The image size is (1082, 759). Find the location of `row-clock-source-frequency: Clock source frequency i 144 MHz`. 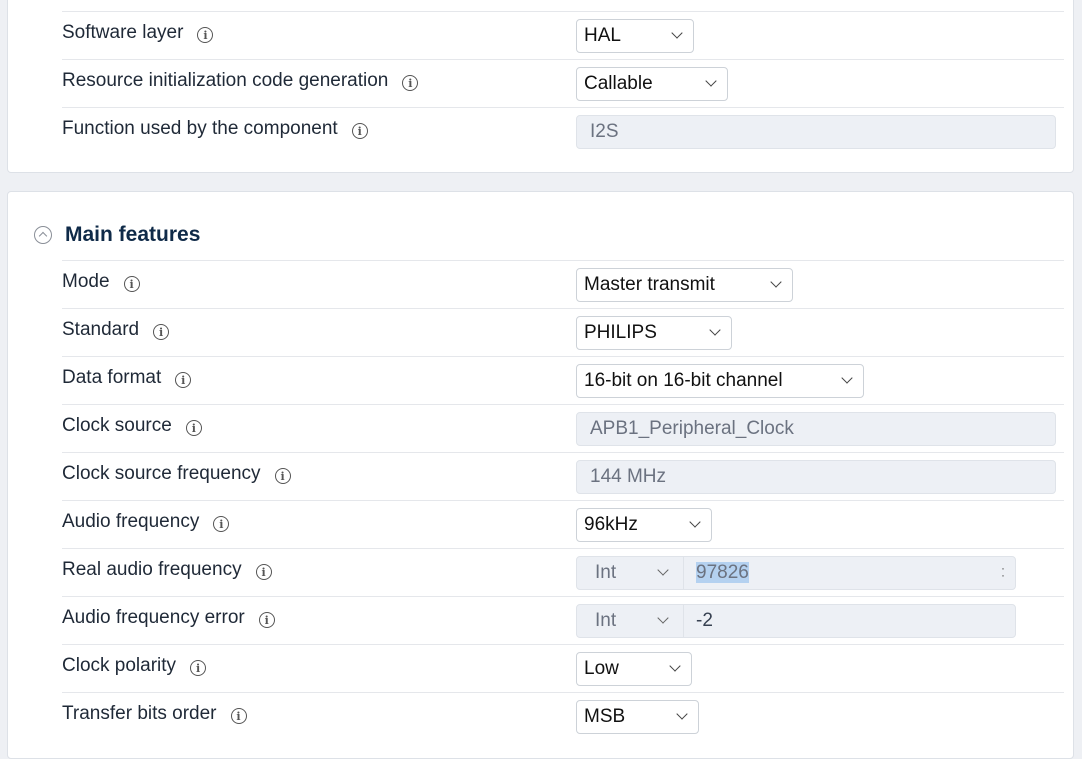

row-clock-source-frequency: Clock source frequency i 144 MHz is located at coordinates (563, 476).